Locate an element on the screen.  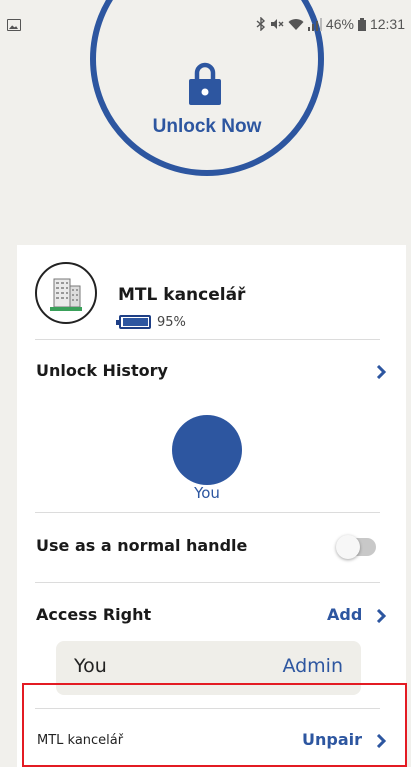
device-battery-icon is located at coordinates (133, 322).